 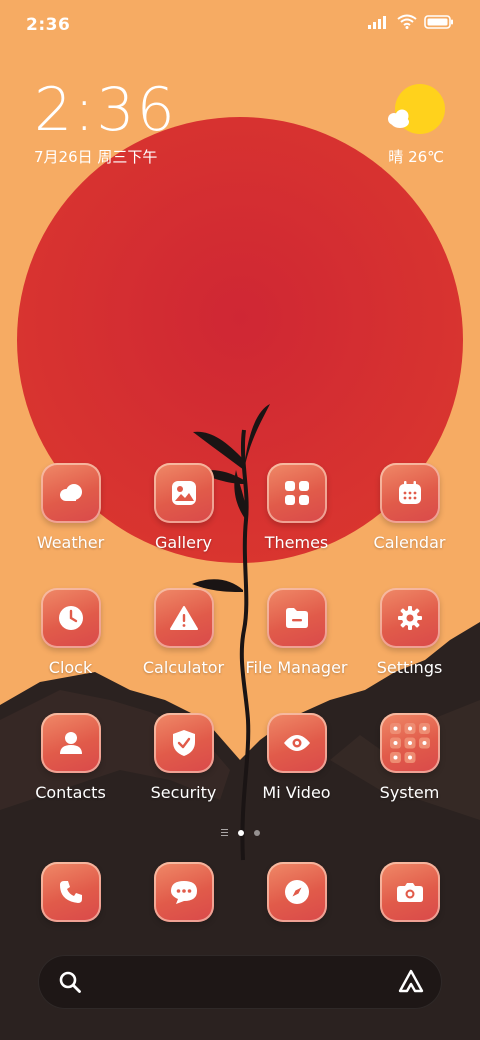 I want to click on phone-icon, so click(x=70, y=892).